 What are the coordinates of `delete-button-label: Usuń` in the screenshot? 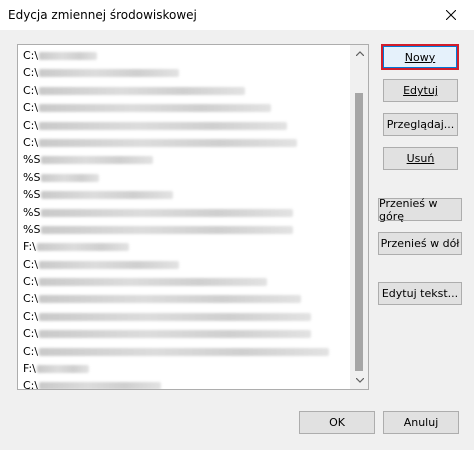 It's located at (420, 158).